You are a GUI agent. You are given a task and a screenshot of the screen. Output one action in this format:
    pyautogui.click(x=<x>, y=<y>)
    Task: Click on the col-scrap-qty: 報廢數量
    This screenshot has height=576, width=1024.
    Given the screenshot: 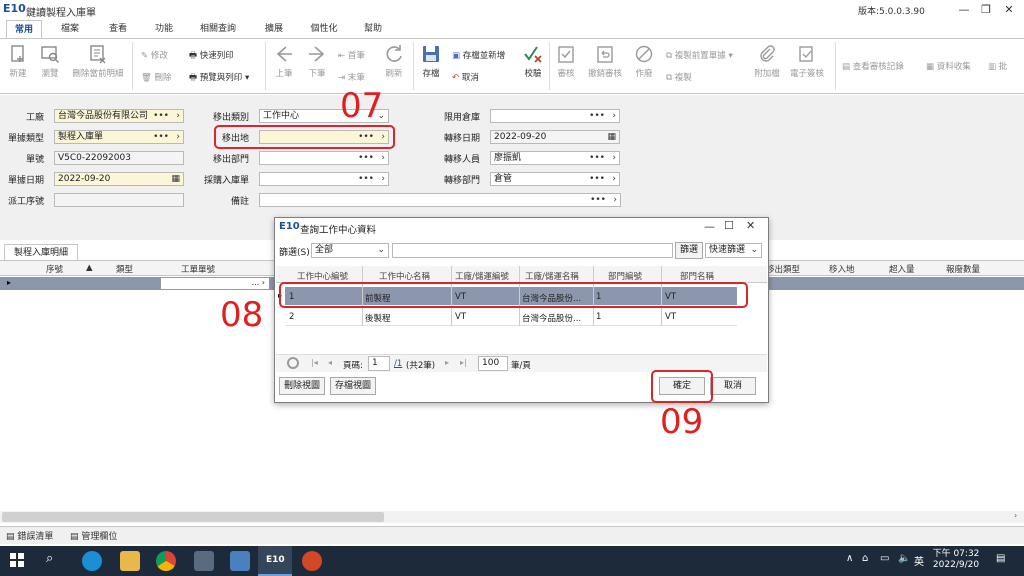 What is the action you would take?
    pyautogui.click(x=963, y=269)
    